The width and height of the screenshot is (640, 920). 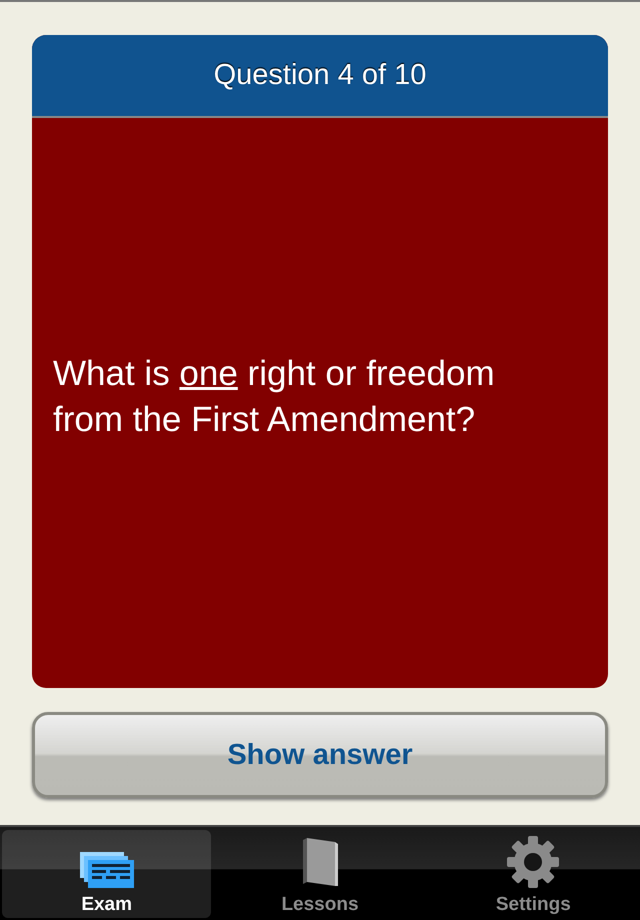 What do you see at coordinates (319, 862) in the screenshot?
I see `book-icon` at bounding box center [319, 862].